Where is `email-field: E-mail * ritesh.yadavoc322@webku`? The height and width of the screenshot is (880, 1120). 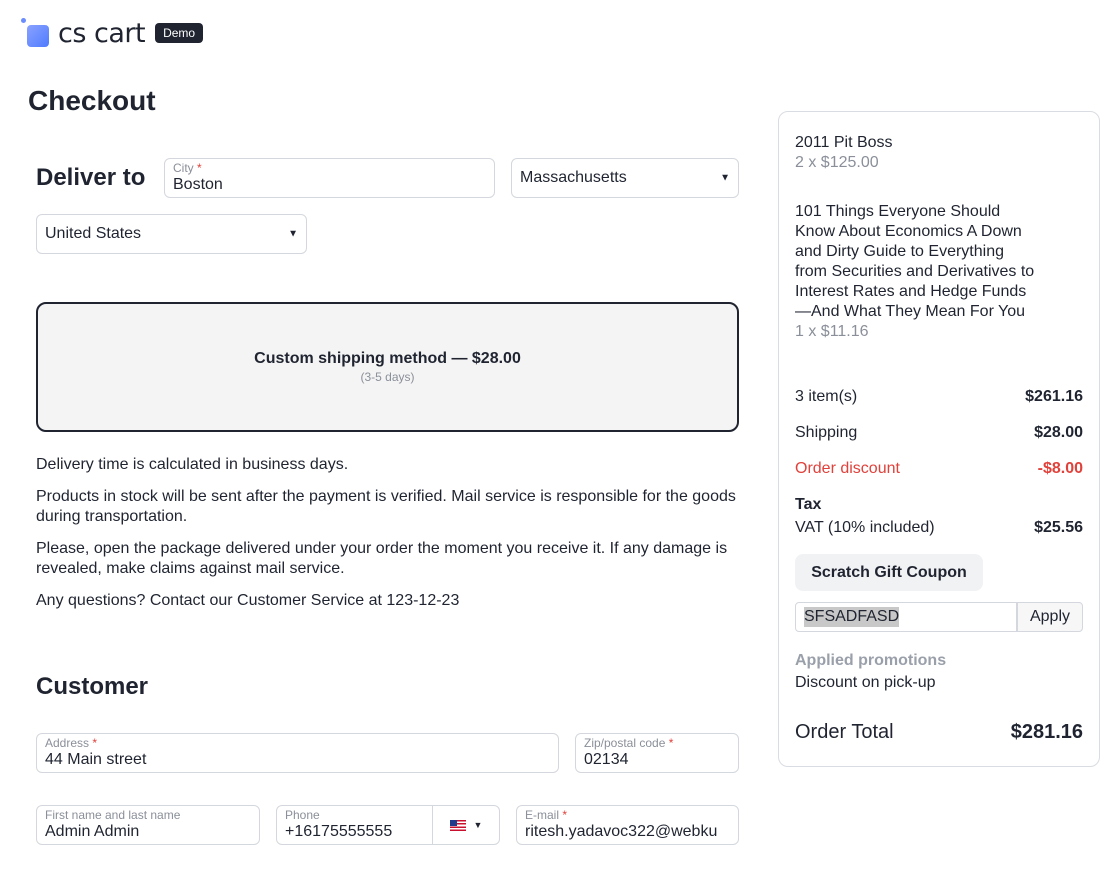 email-field: E-mail * ritesh.yadavoc322@webku is located at coordinates (627, 825).